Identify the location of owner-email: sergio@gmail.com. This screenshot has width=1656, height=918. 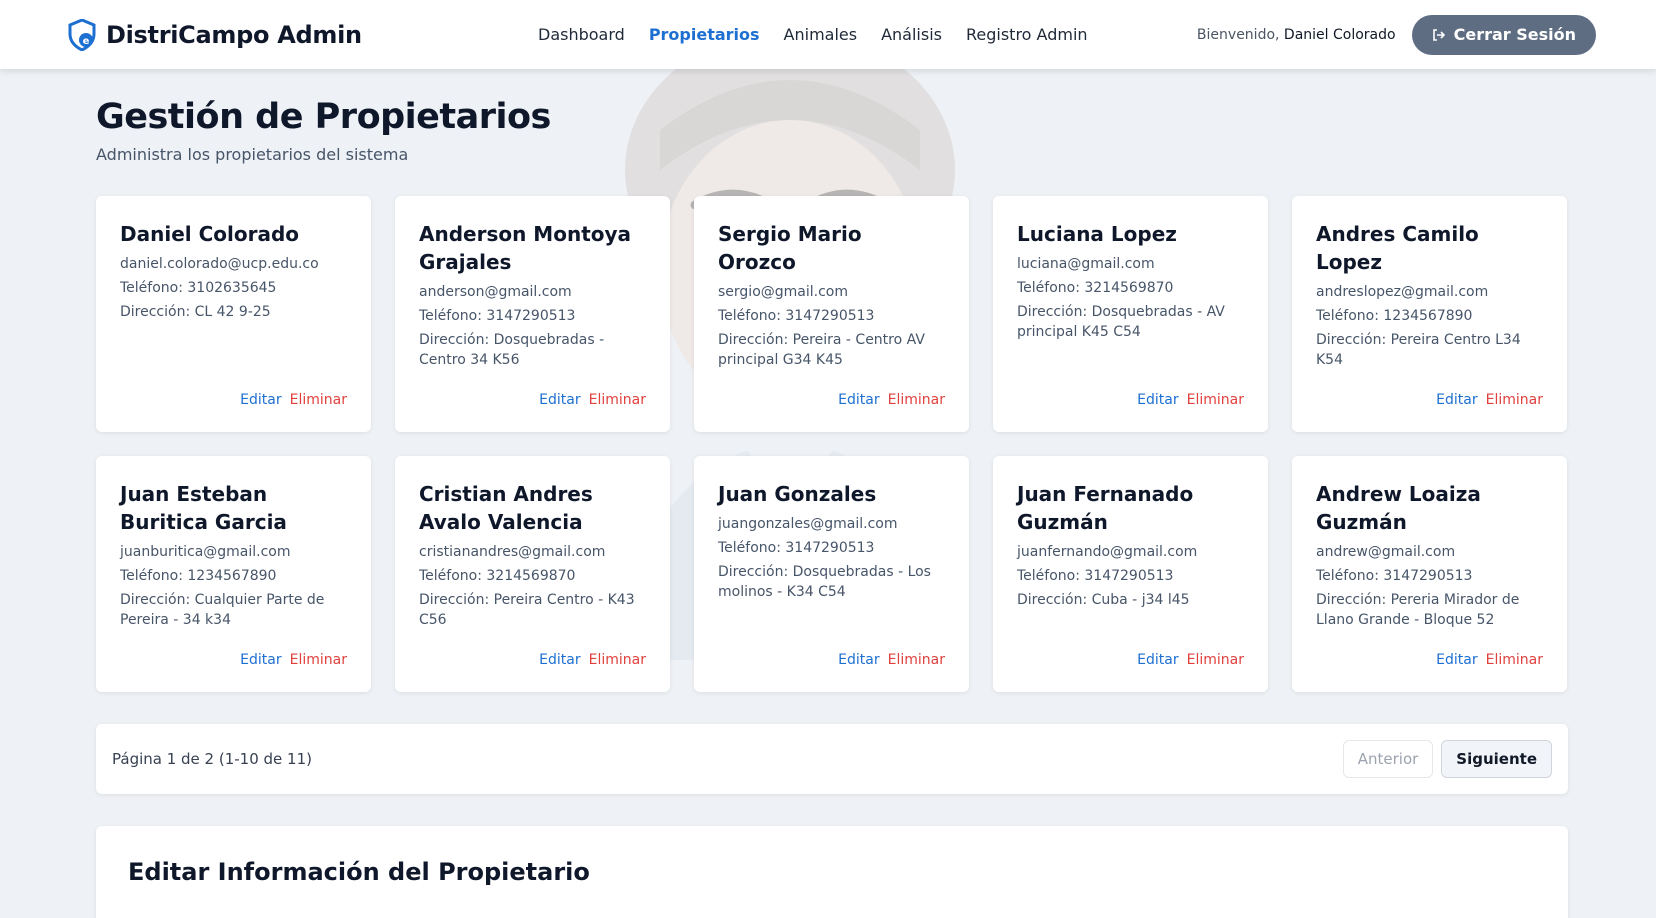
(783, 292).